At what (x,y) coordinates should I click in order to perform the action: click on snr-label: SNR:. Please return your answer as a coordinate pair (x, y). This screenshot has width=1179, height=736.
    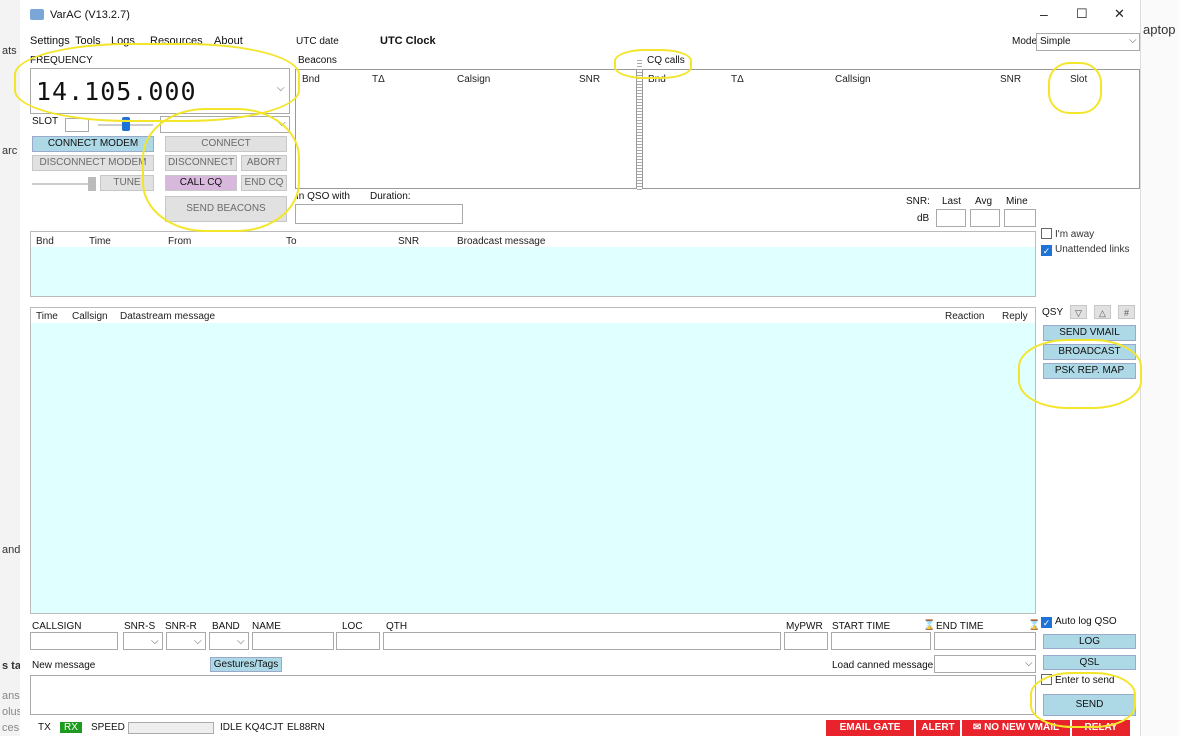
    Looking at the image, I should click on (918, 201).